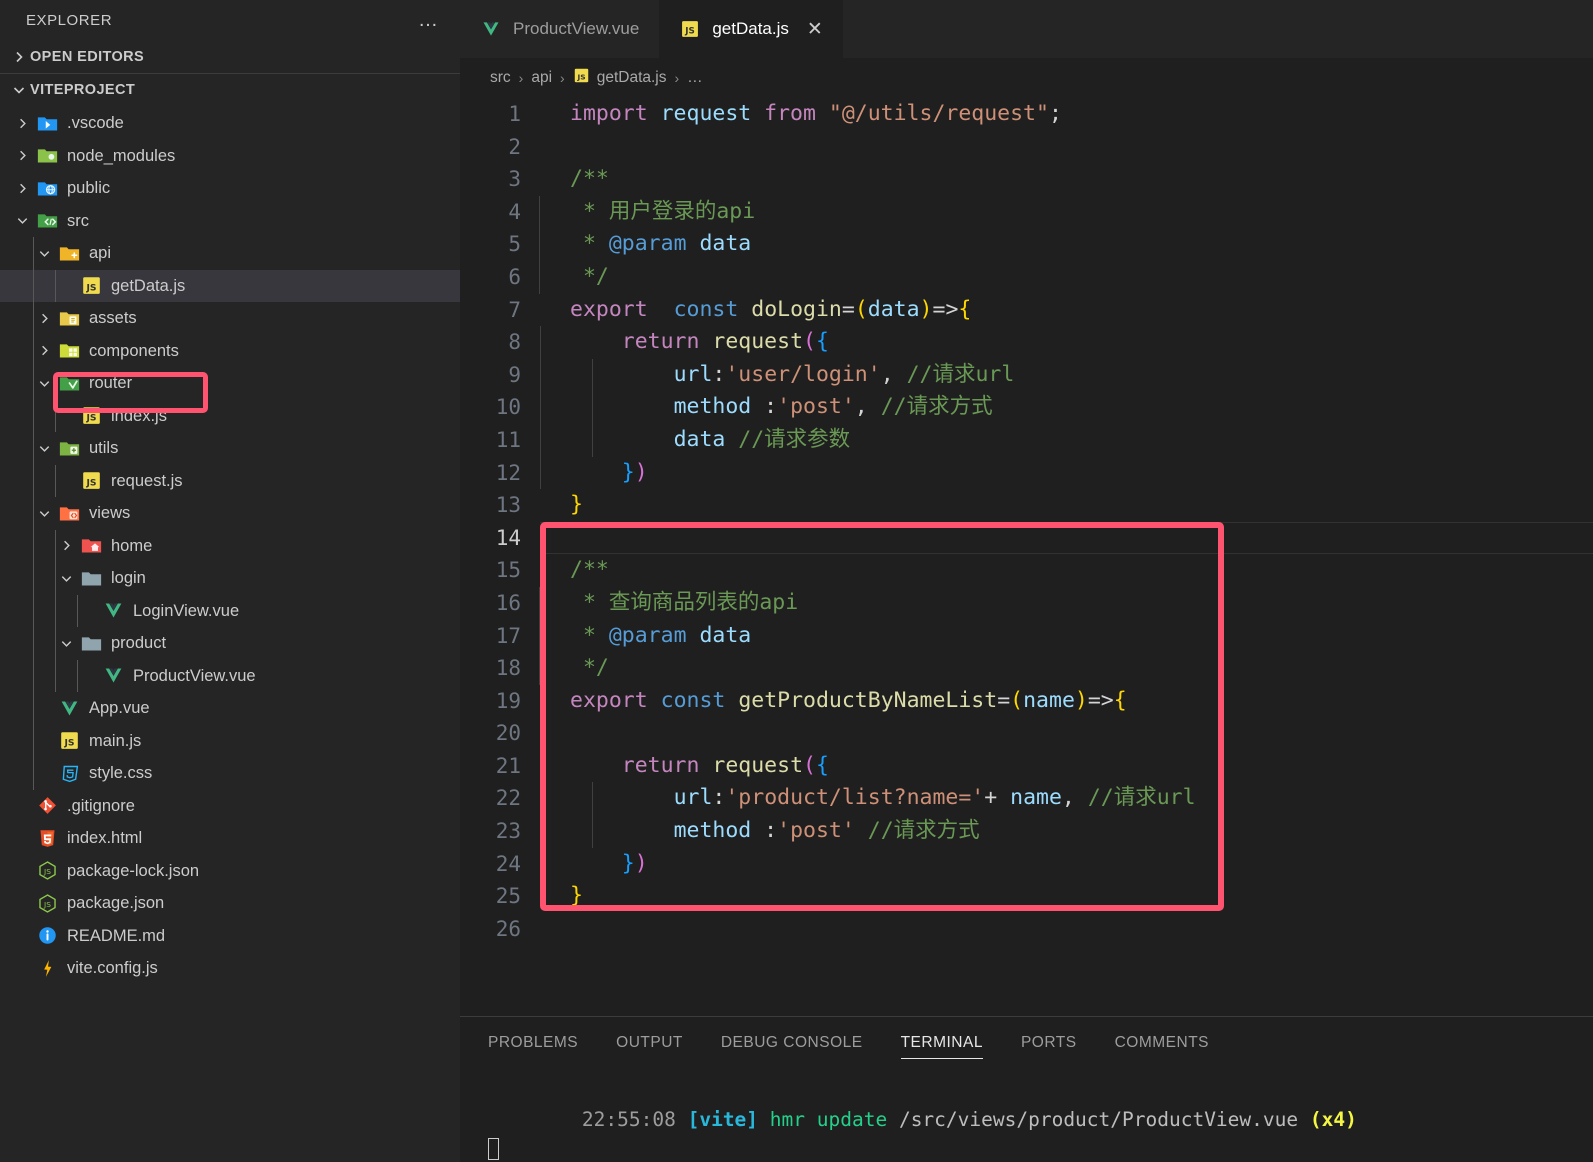 Image resolution: width=1593 pixels, height=1162 pixels. Describe the element at coordinates (230, 448) in the screenshot. I see `tree-folder-item: utils` at that location.